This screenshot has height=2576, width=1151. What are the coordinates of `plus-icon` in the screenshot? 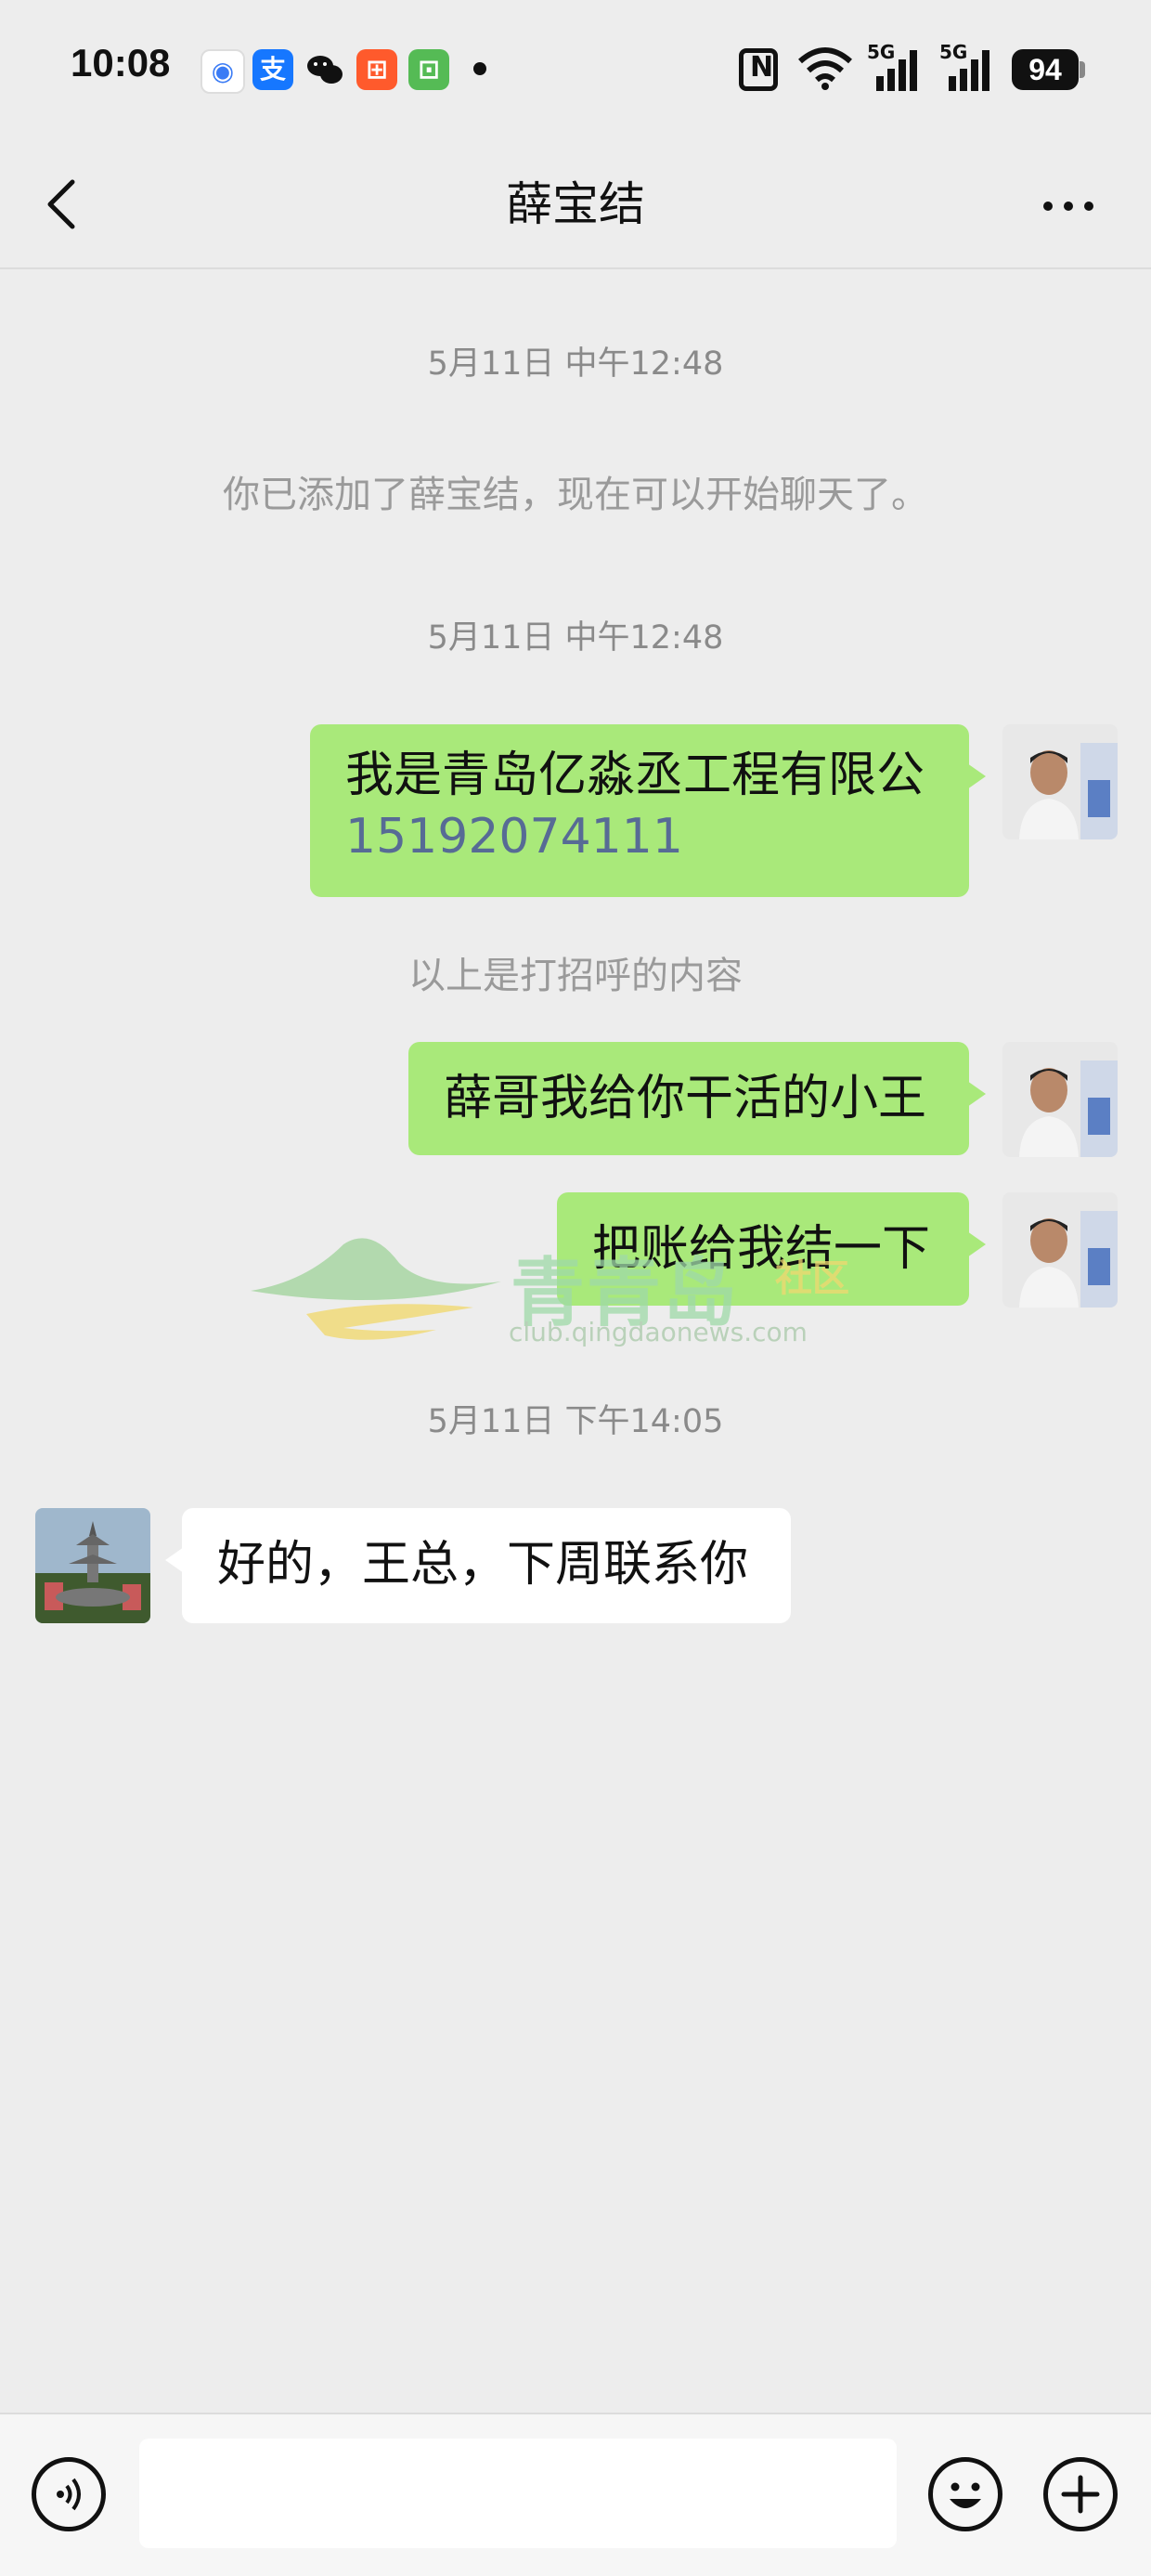 It's located at (1080, 2494).